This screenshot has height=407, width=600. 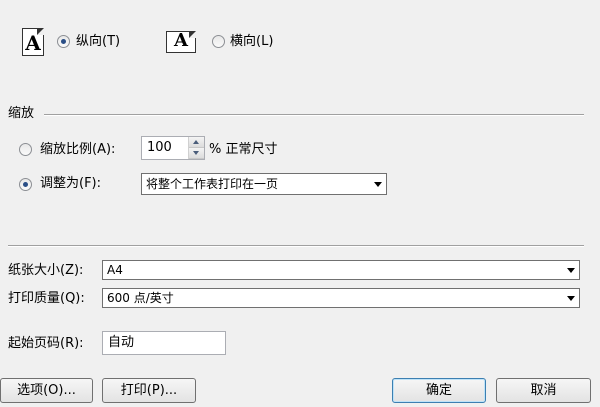 I want to click on landscape-page-icon: A, so click(x=181, y=42).